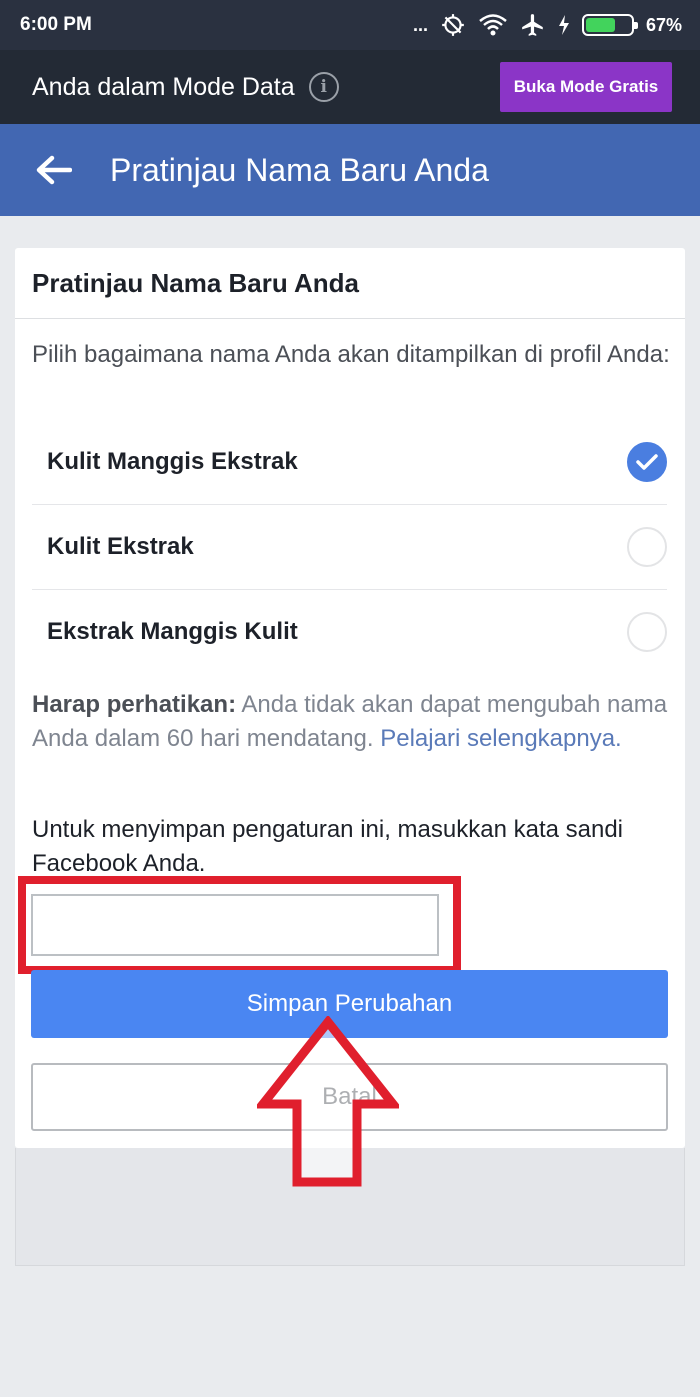  I want to click on radio-checked-icon, so click(647, 462).